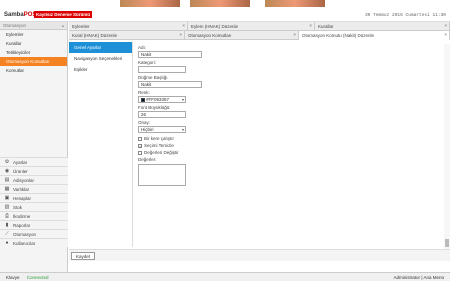 The width and height of the screenshot is (450, 281). What do you see at coordinates (7, 180) in the screenshot?
I see `ticket-icon: ▤` at bounding box center [7, 180].